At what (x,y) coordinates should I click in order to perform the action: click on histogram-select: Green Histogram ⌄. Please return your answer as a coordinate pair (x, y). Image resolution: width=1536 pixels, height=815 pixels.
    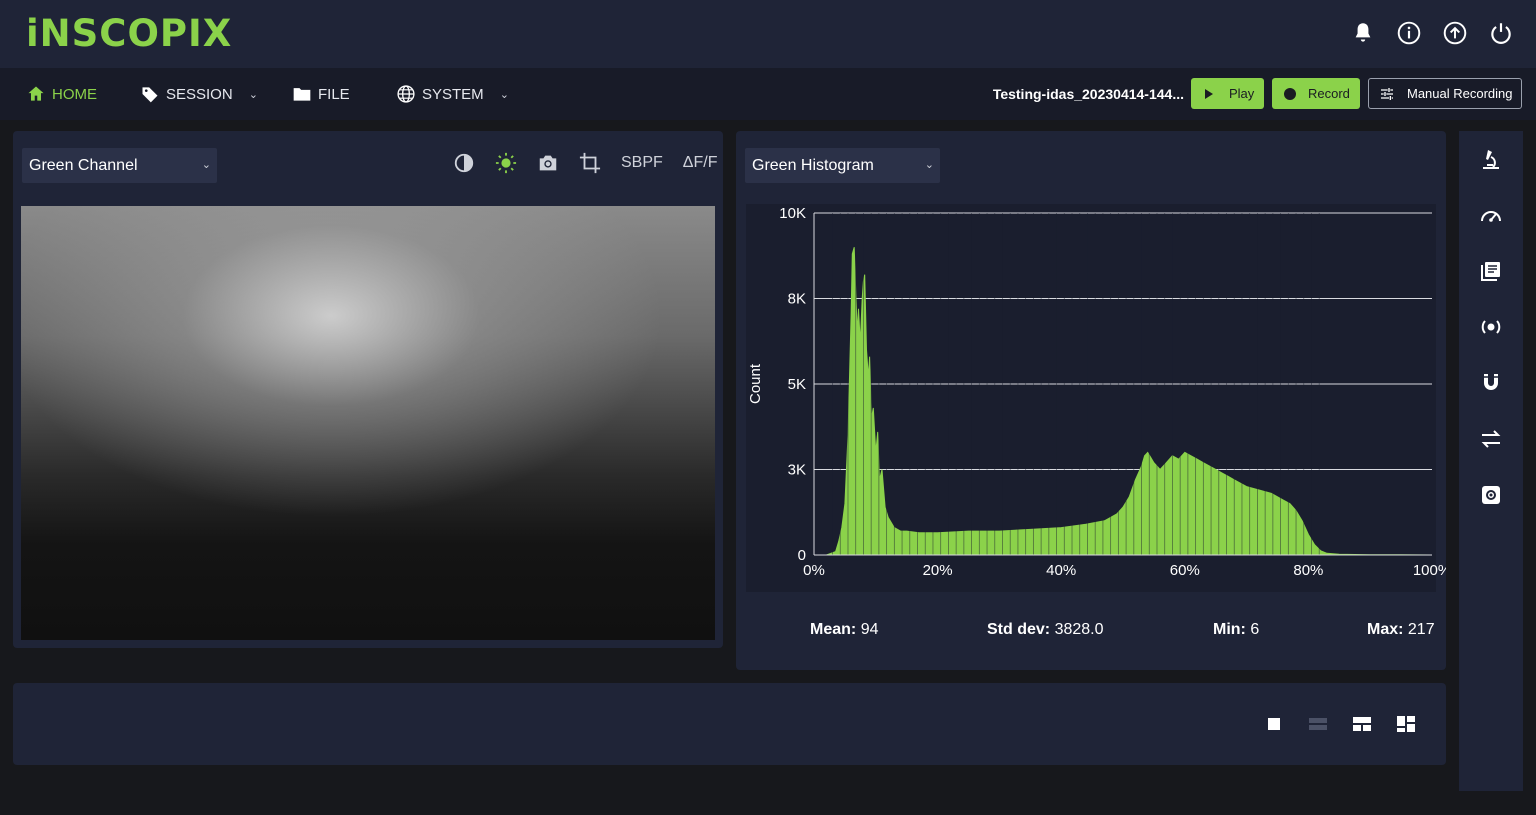
    Looking at the image, I should click on (842, 165).